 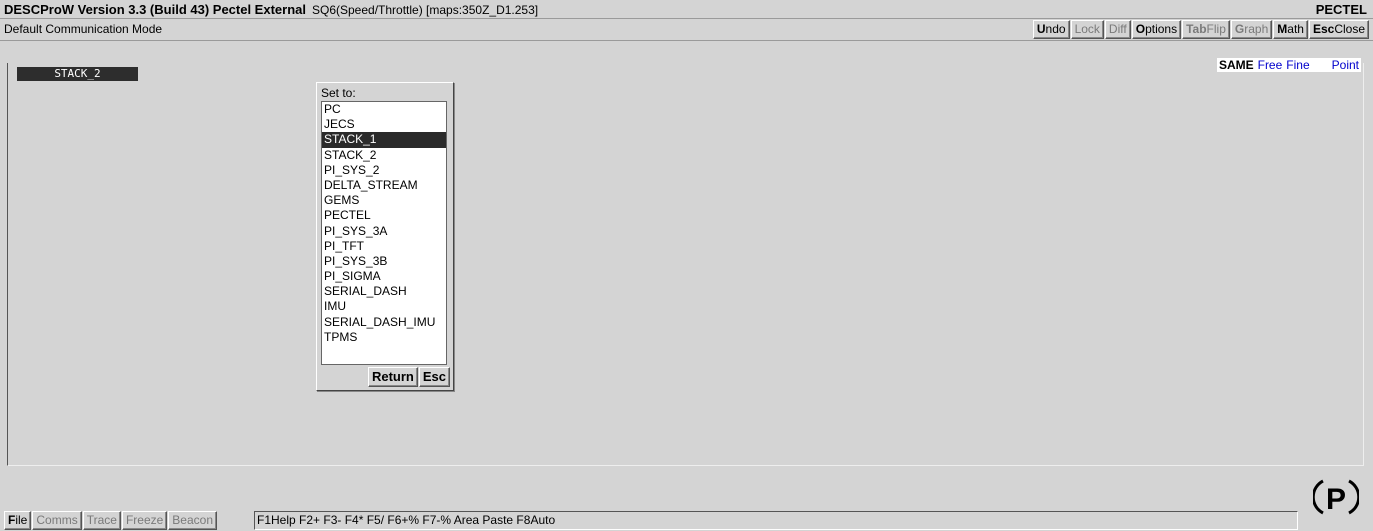 I want to click on option-item: PI_SYS_3B, so click(x=384, y=261).